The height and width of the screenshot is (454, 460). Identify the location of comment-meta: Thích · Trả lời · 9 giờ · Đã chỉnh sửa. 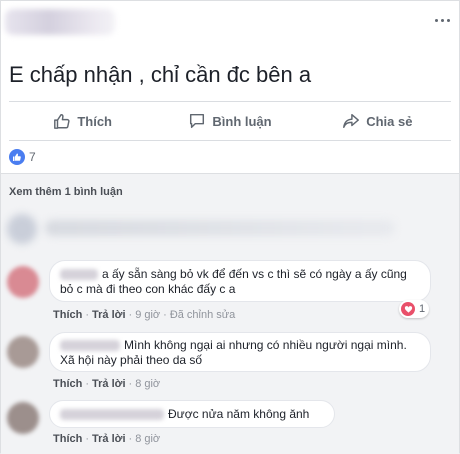
(144, 315).